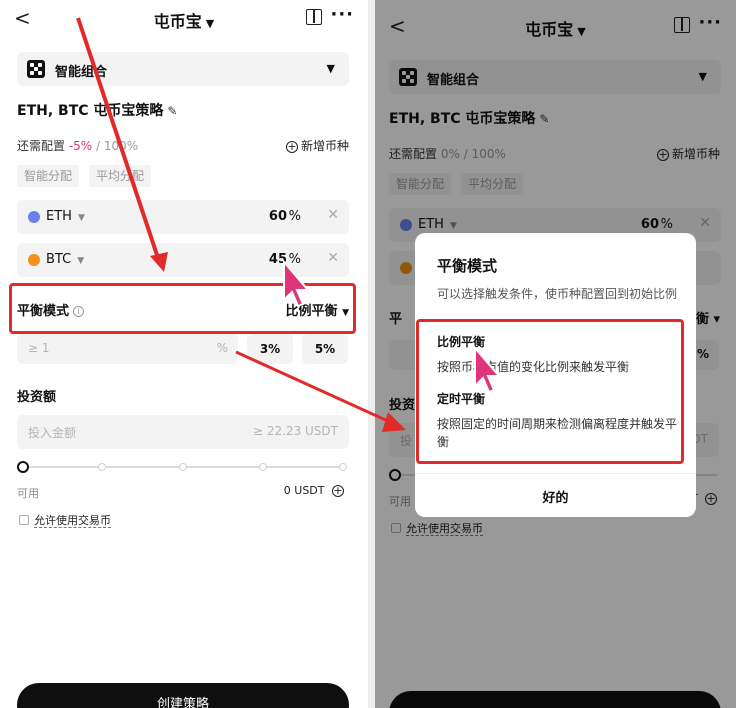 The height and width of the screenshot is (708, 736). Describe the element at coordinates (371, 354) in the screenshot. I see `panel-divider` at that location.